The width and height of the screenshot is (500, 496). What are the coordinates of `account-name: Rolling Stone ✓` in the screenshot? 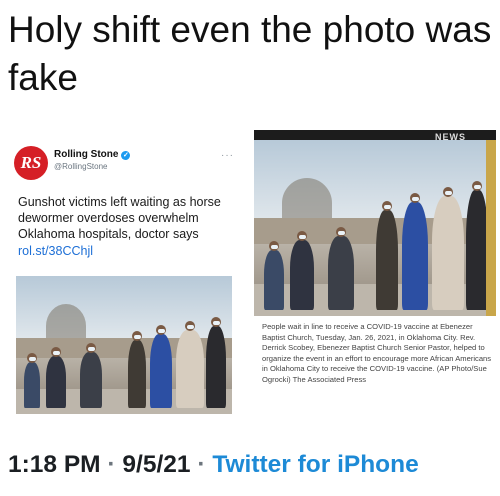 It's located at (92, 154).